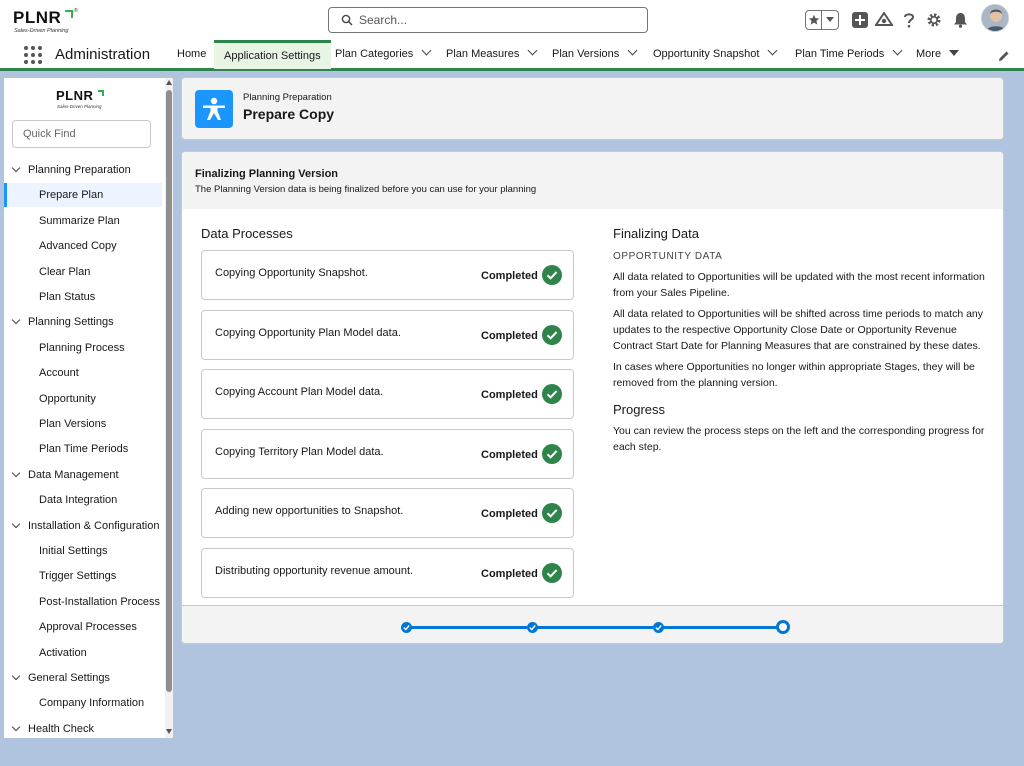  What do you see at coordinates (849, 54) in the screenshot?
I see `nav-item-plan-time-periods: Plan Time Periods` at bounding box center [849, 54].